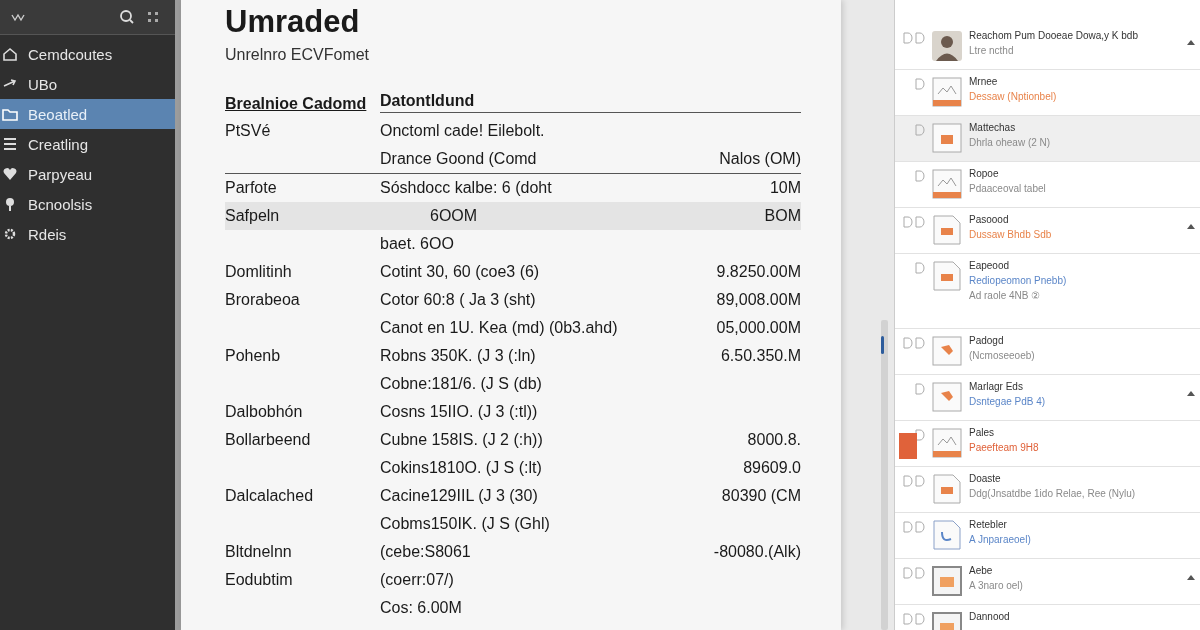 Image resolution: width=1200 pixels, height=630 pixels. What do you see at coordinates (259, 579) in the screenshot?
I see `row-label: Eodubtim` at bounding box center [259, 579].